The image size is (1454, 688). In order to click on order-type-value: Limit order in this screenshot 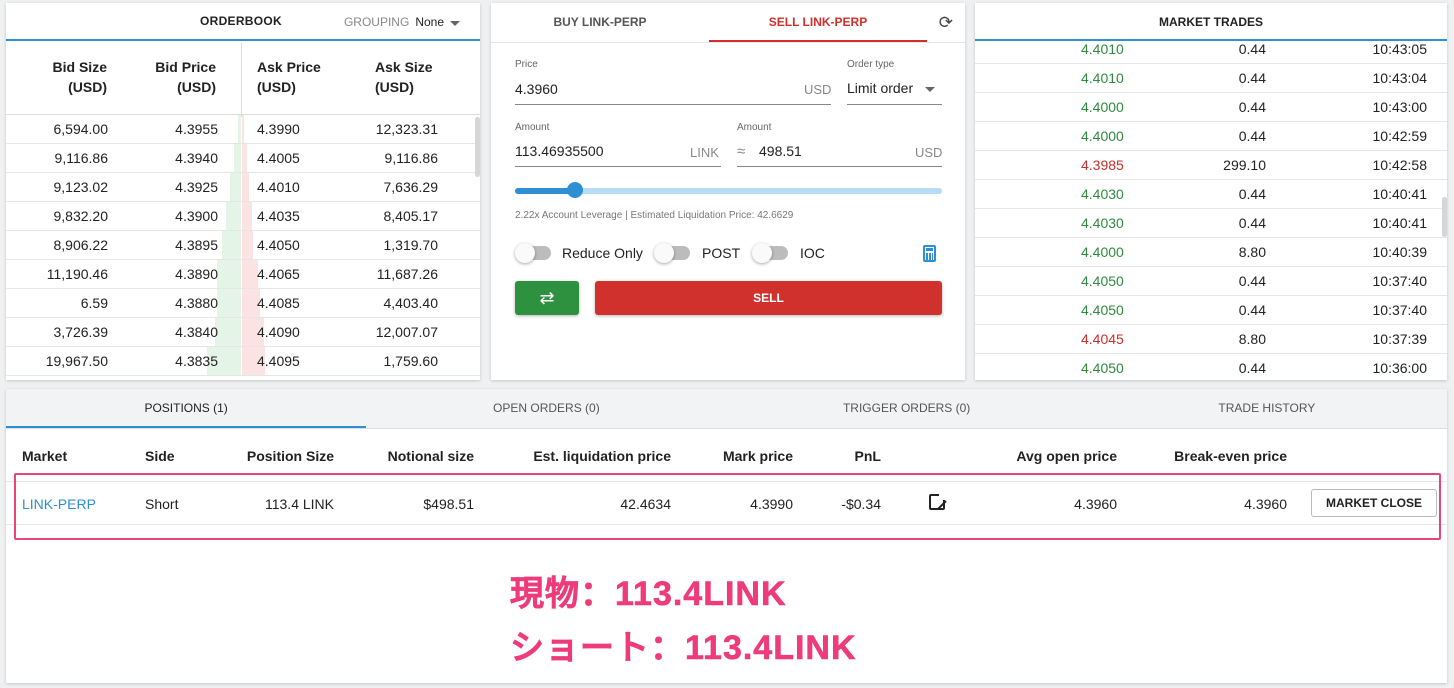, I will do `click(880, 88)`.